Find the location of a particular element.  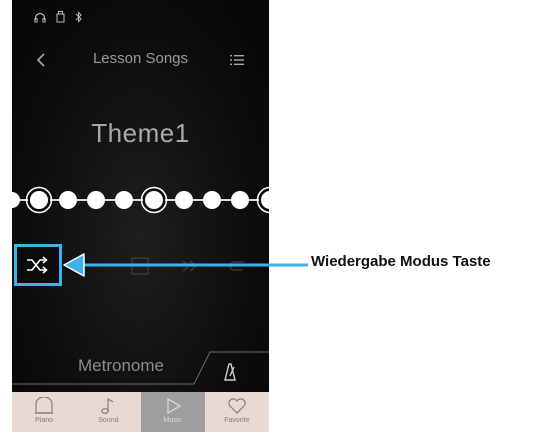

playback-controls is located at coordinates (140, 265).